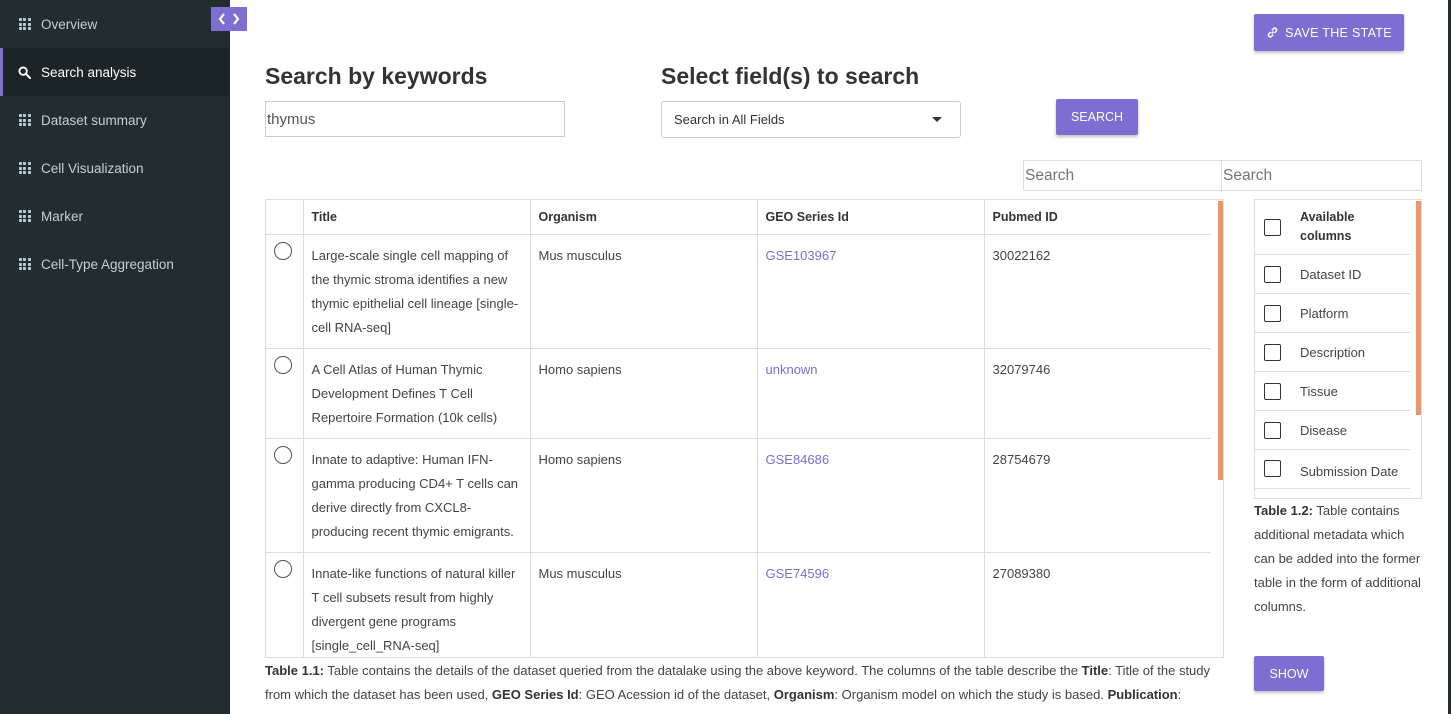 This screenshot has height=714, width=1451. What do you see at coordinates (417, 217) in the screenshot?
I see `column-header-title: Title` at bounding box center [417, 217].